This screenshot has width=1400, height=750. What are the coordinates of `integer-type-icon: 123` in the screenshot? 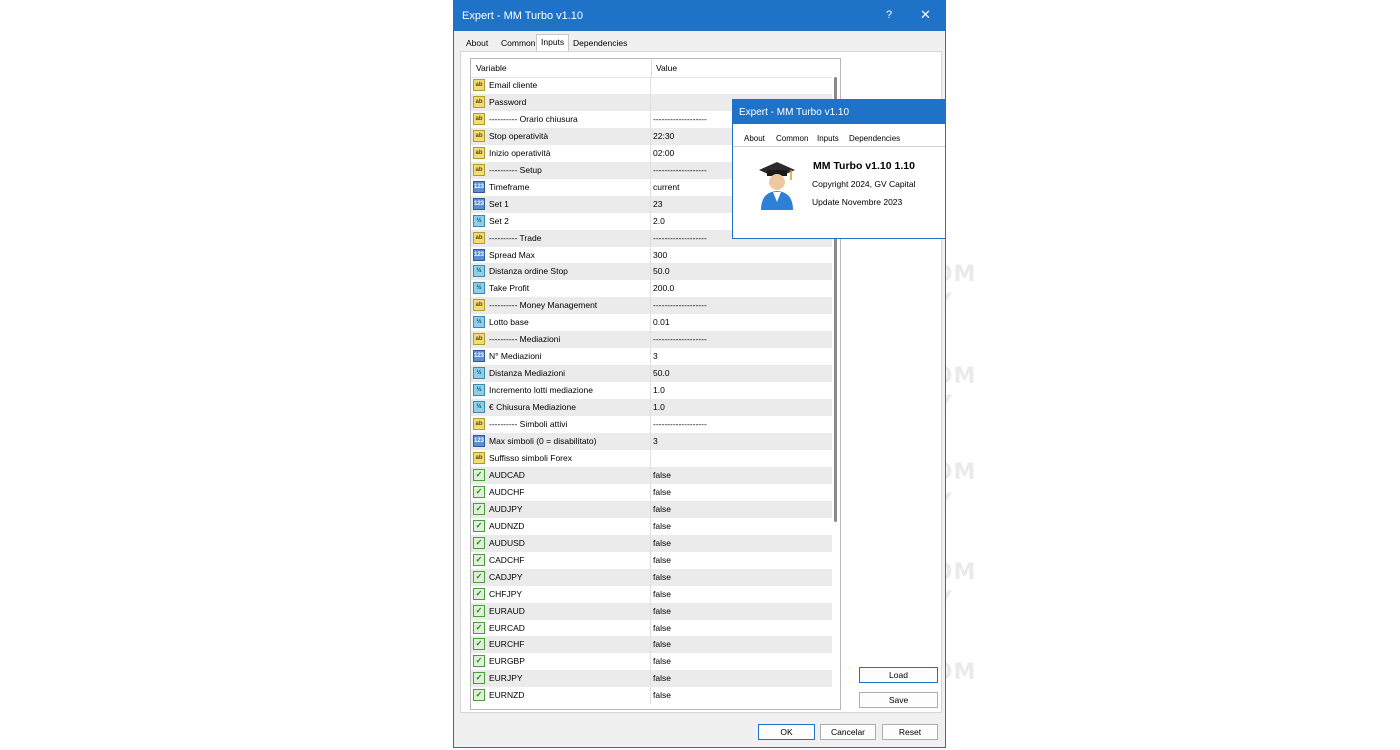 It's located at (479, 356).